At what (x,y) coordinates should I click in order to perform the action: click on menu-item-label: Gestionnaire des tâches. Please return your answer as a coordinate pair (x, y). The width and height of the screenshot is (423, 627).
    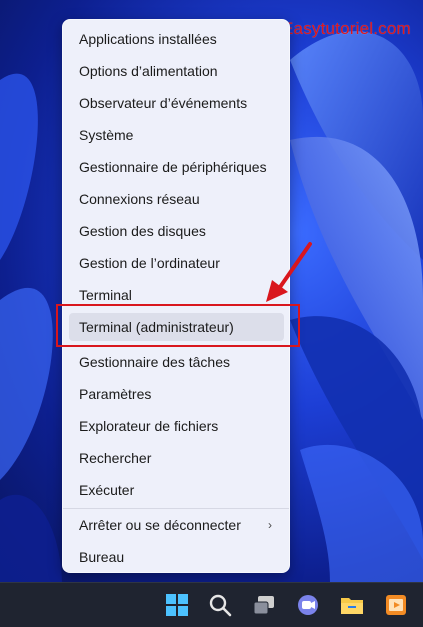
    Looking at the image, I should click on (154, 362).